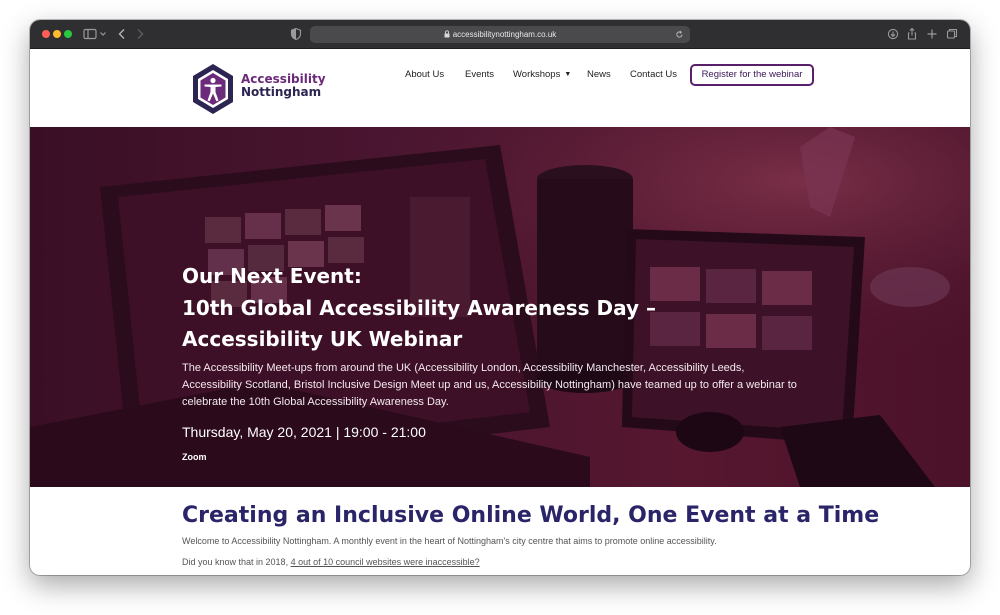 The height and width of the screenshot is (615, 1000). Describe the element at coordinates (304, 432) in the screenshot. I see `event-datetime: Thursday, May 20, 2021 | 19:00 - 21:00` at that location.